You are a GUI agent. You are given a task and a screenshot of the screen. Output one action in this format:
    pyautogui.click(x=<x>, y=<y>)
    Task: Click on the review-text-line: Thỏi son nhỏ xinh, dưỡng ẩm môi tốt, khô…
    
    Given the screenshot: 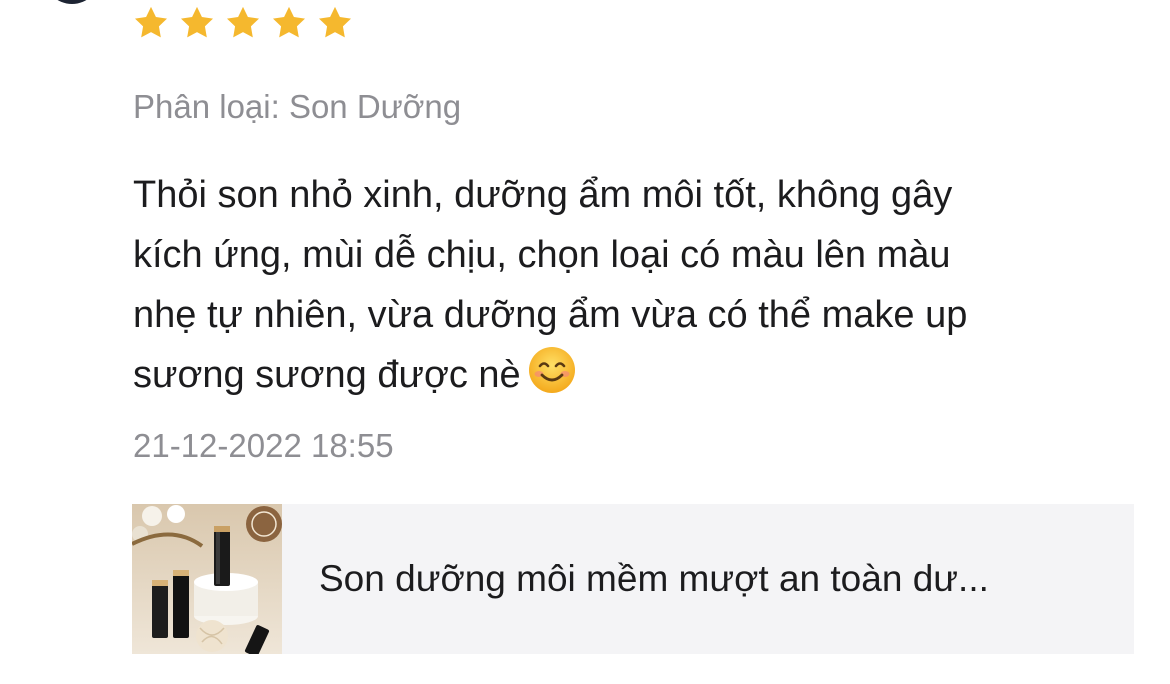 What is the action you would take?
    pyautogui.click(x=543, y=195)
    